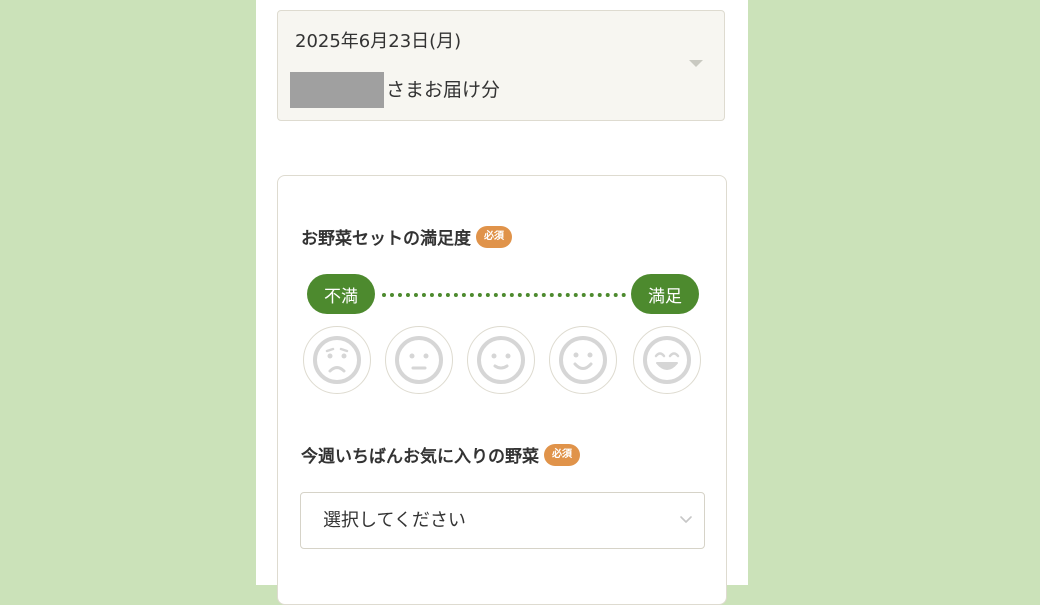 The width and height of the screenshot is (1040, 605). I want to click on select-placeholder: 選択してください, so click(394, 520).